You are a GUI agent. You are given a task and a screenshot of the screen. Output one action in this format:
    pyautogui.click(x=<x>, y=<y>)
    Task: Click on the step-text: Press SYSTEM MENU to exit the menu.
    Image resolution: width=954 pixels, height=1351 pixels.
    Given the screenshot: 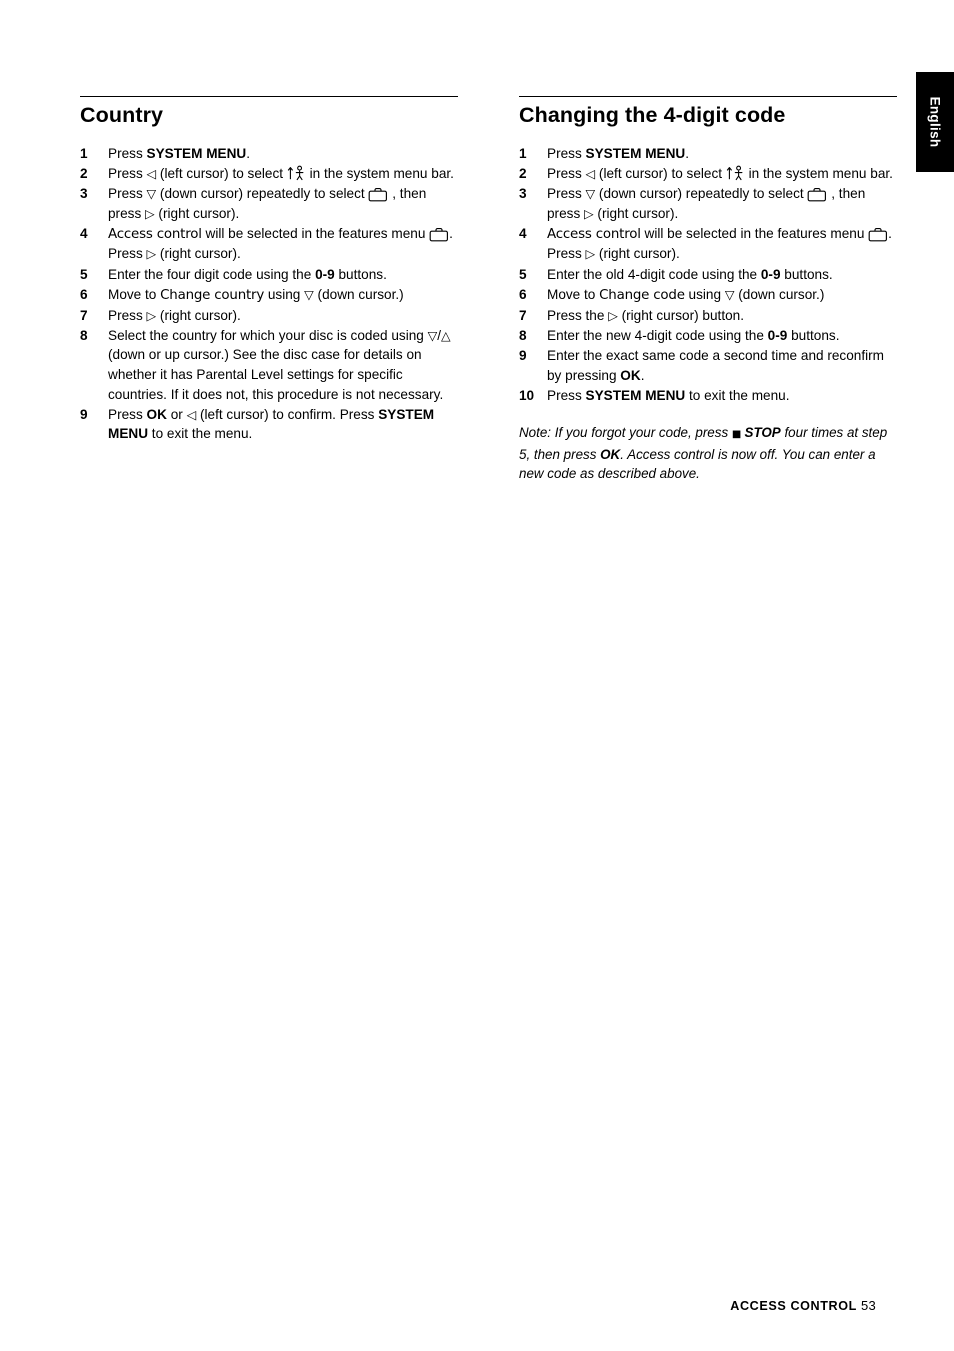 What is the action you would take?
    pyautogui.click(x=668, y=395)
    